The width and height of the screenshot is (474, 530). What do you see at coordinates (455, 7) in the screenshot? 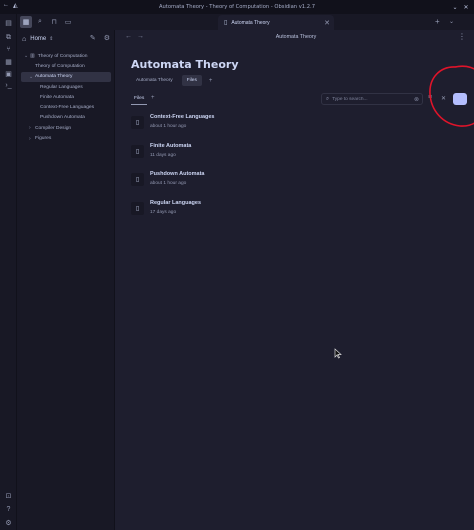
I see `minimize-icon: ⌄` at bounding box center [455, 7].